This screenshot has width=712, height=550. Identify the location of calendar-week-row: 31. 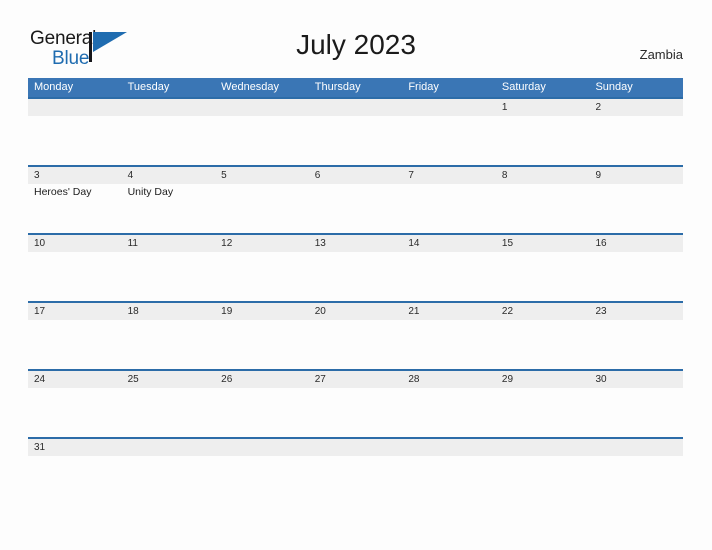
(355, 471).